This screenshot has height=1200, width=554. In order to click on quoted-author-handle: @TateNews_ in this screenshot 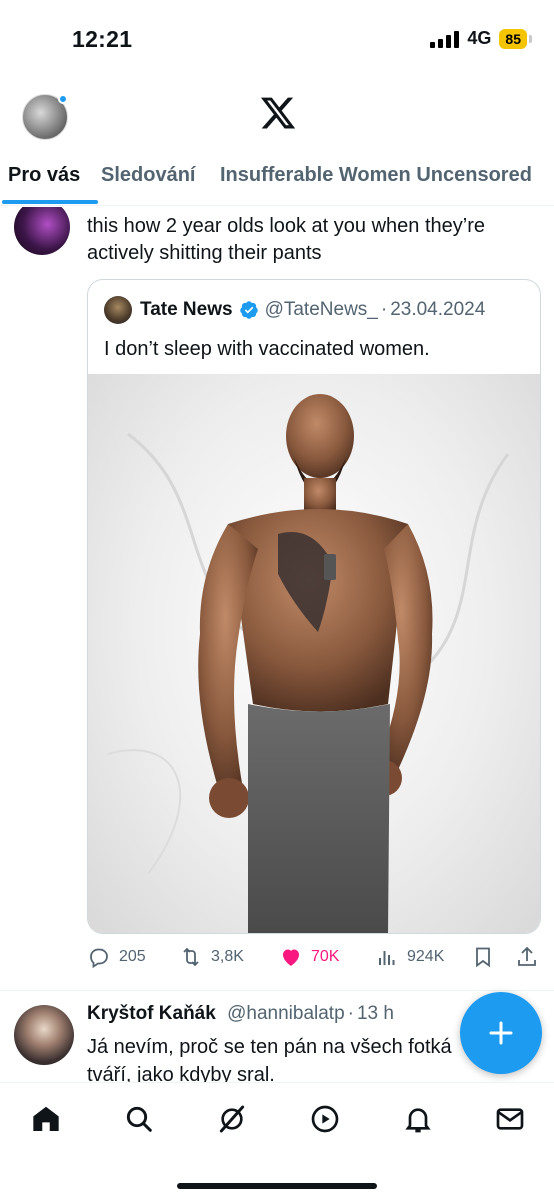, I will do `click(321, 309)`.